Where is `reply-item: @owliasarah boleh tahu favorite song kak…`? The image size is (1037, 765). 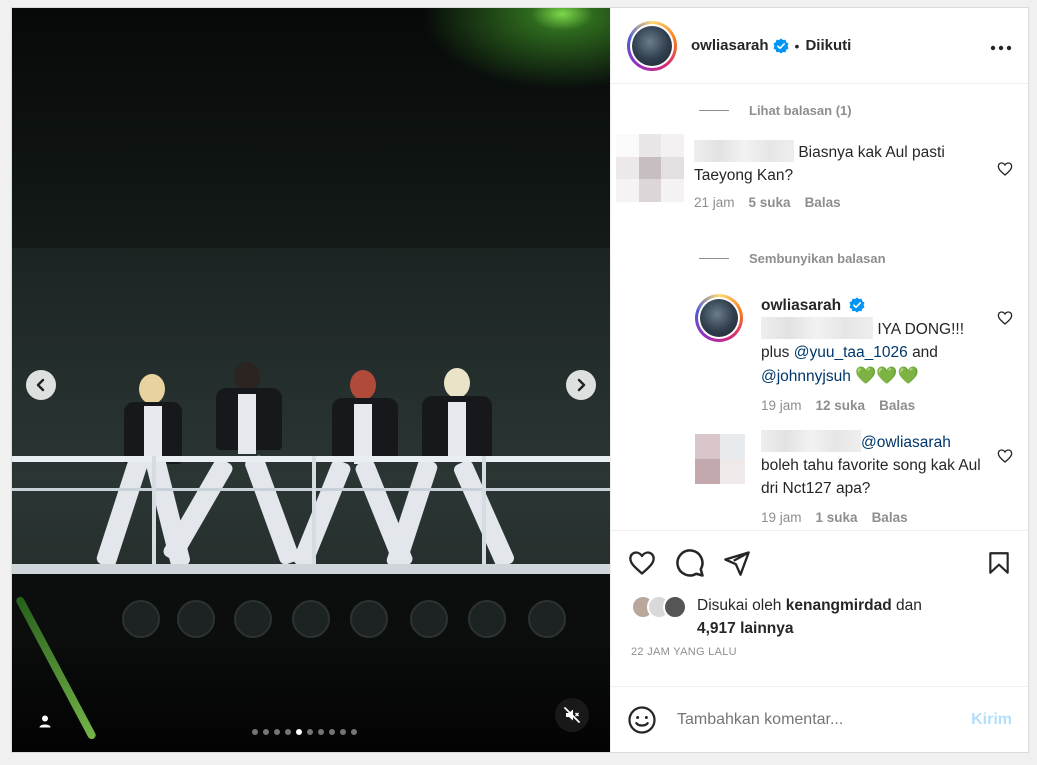
reply-item: @owliasarah boleh tahu favorite song kak… is located at coordinates (855, 477).